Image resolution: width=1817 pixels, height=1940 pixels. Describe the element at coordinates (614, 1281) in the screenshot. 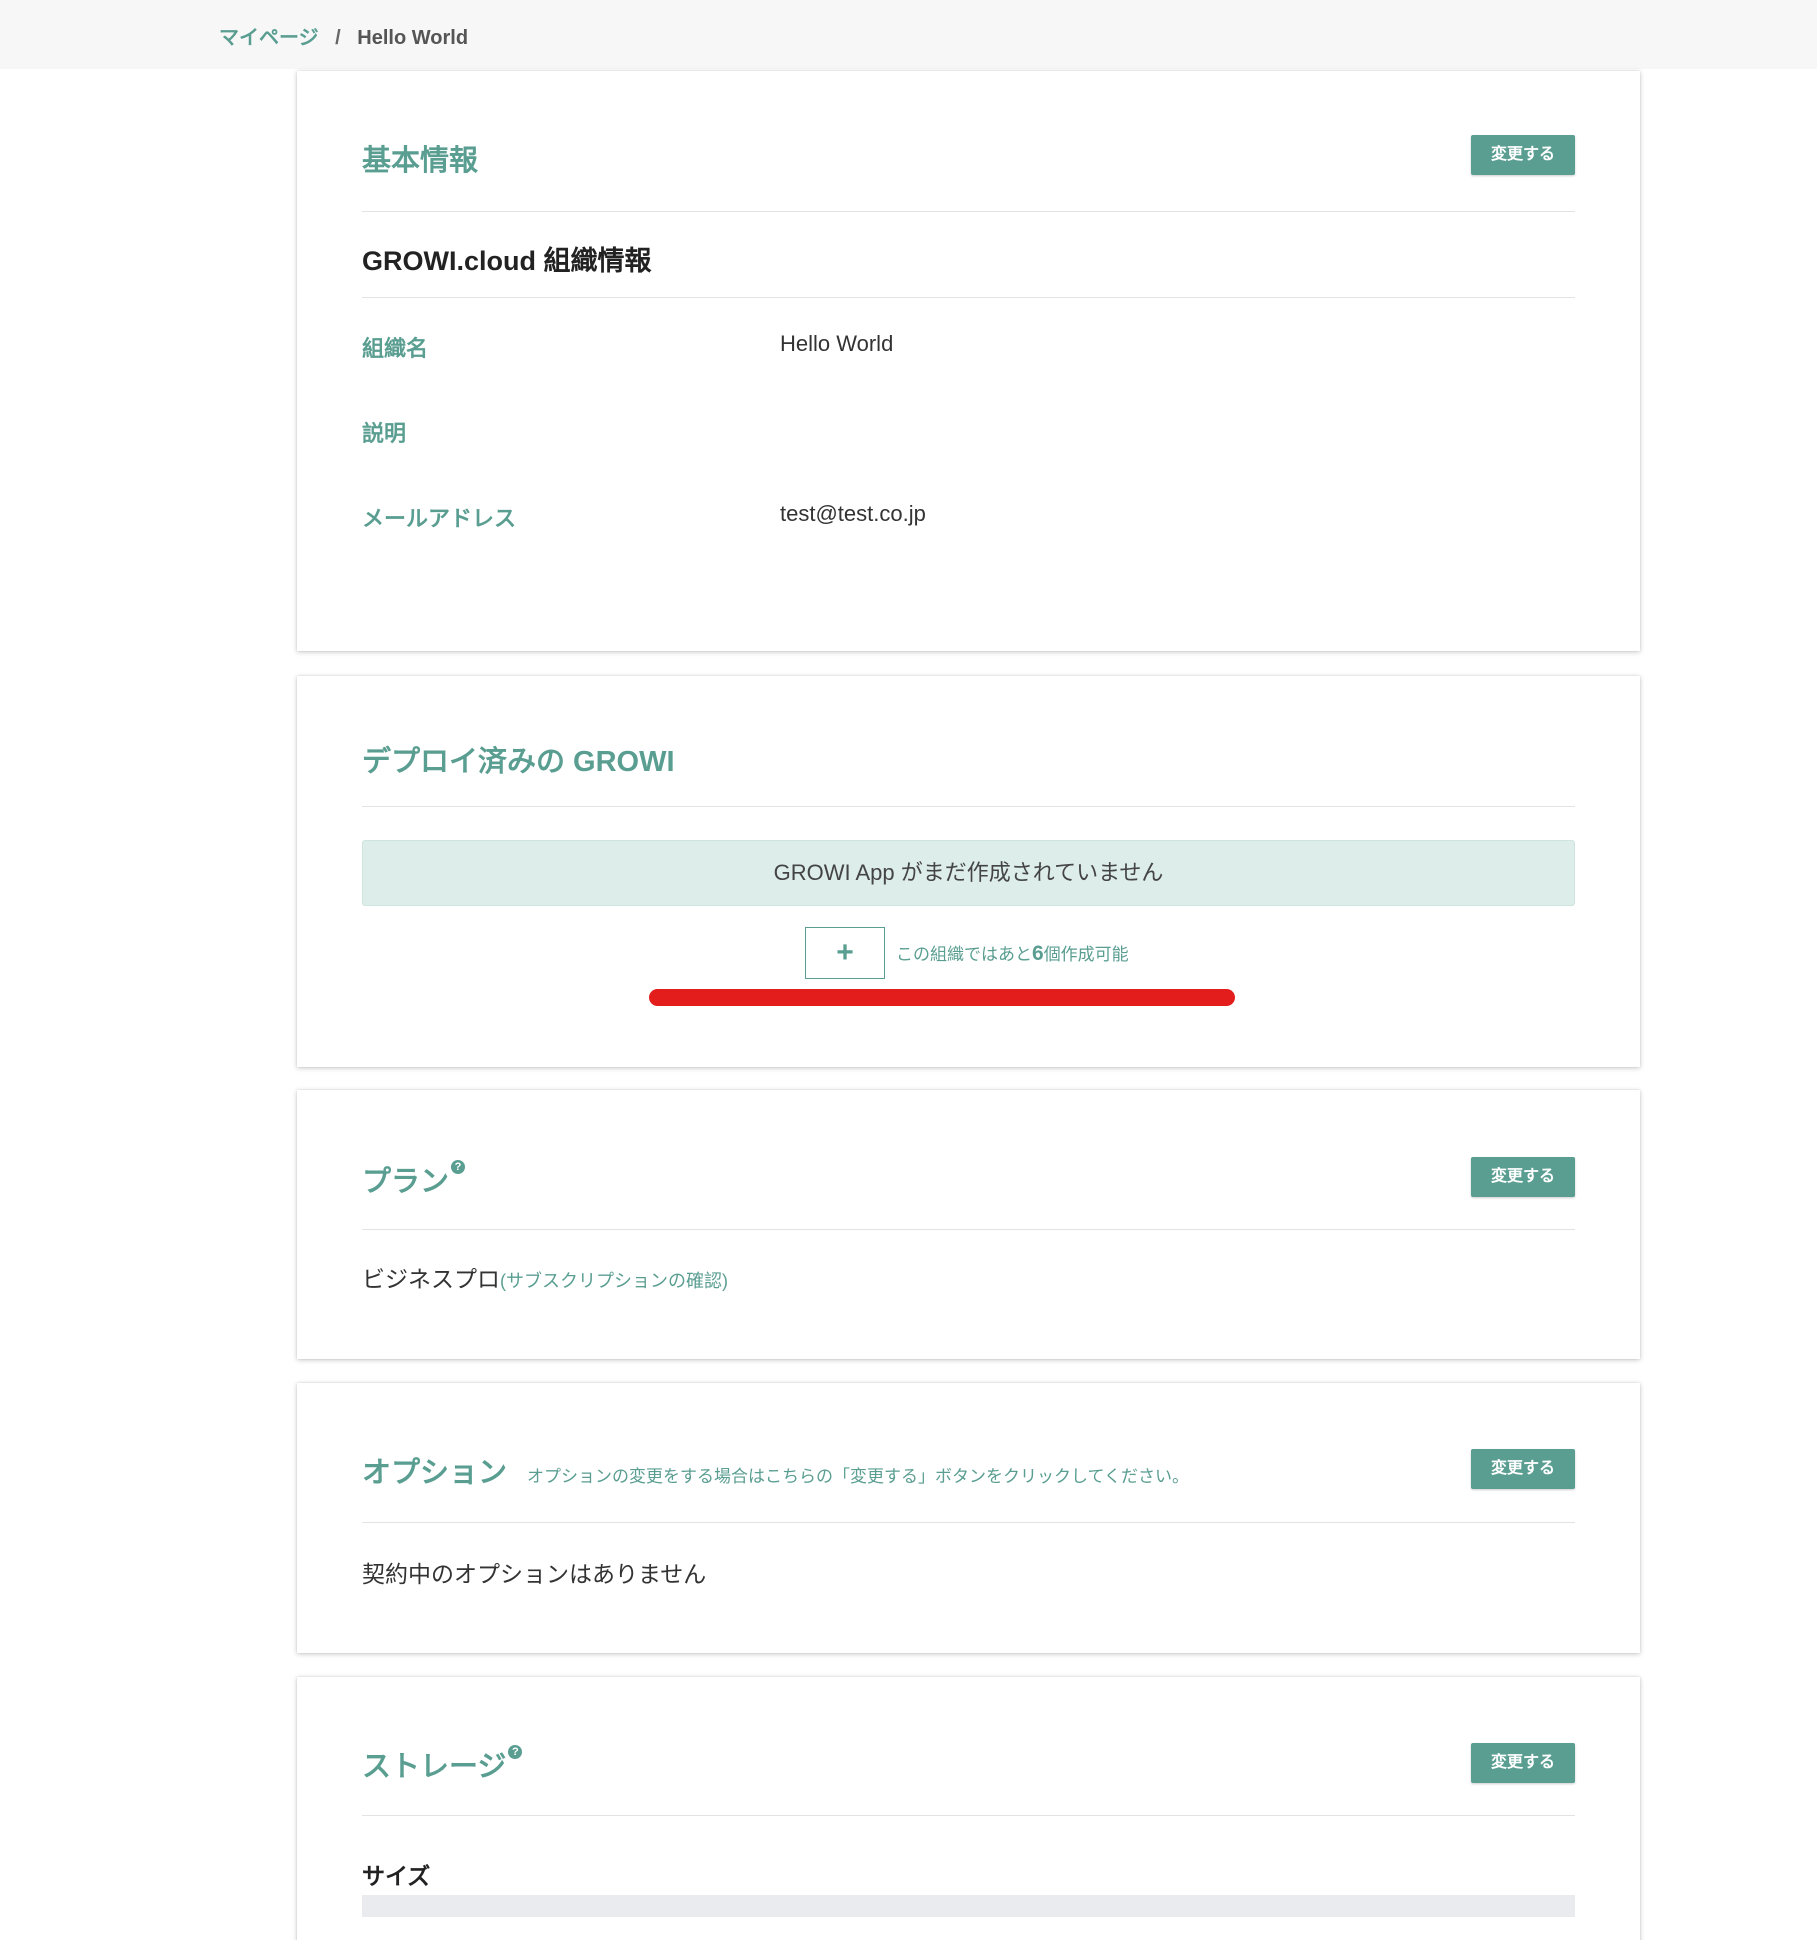

I see `subscription-link: (サブスクリプションの確認)` at that location.